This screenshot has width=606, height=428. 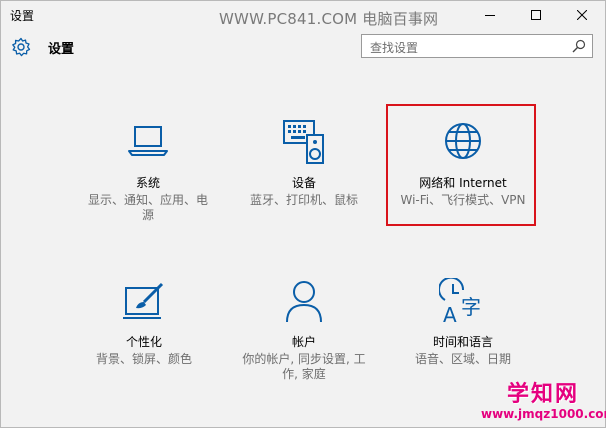 I want to click on minimize-icon, so click(x=490, y=15).